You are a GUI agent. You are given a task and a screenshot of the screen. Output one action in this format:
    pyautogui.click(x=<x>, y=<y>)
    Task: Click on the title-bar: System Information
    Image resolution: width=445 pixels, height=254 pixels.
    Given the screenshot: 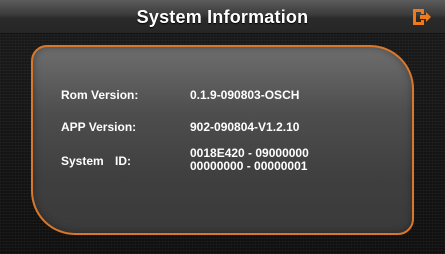 What is the action you would take?
    pyautogui.click(x=222, y=17)
    